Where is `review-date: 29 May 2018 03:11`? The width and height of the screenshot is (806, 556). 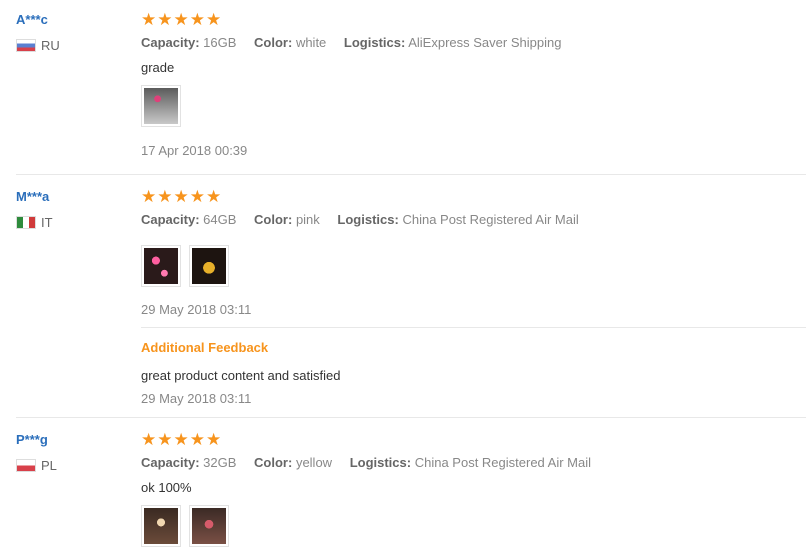 review-date: 29 May 2018 03:11 is located at coordinates (196, 309).